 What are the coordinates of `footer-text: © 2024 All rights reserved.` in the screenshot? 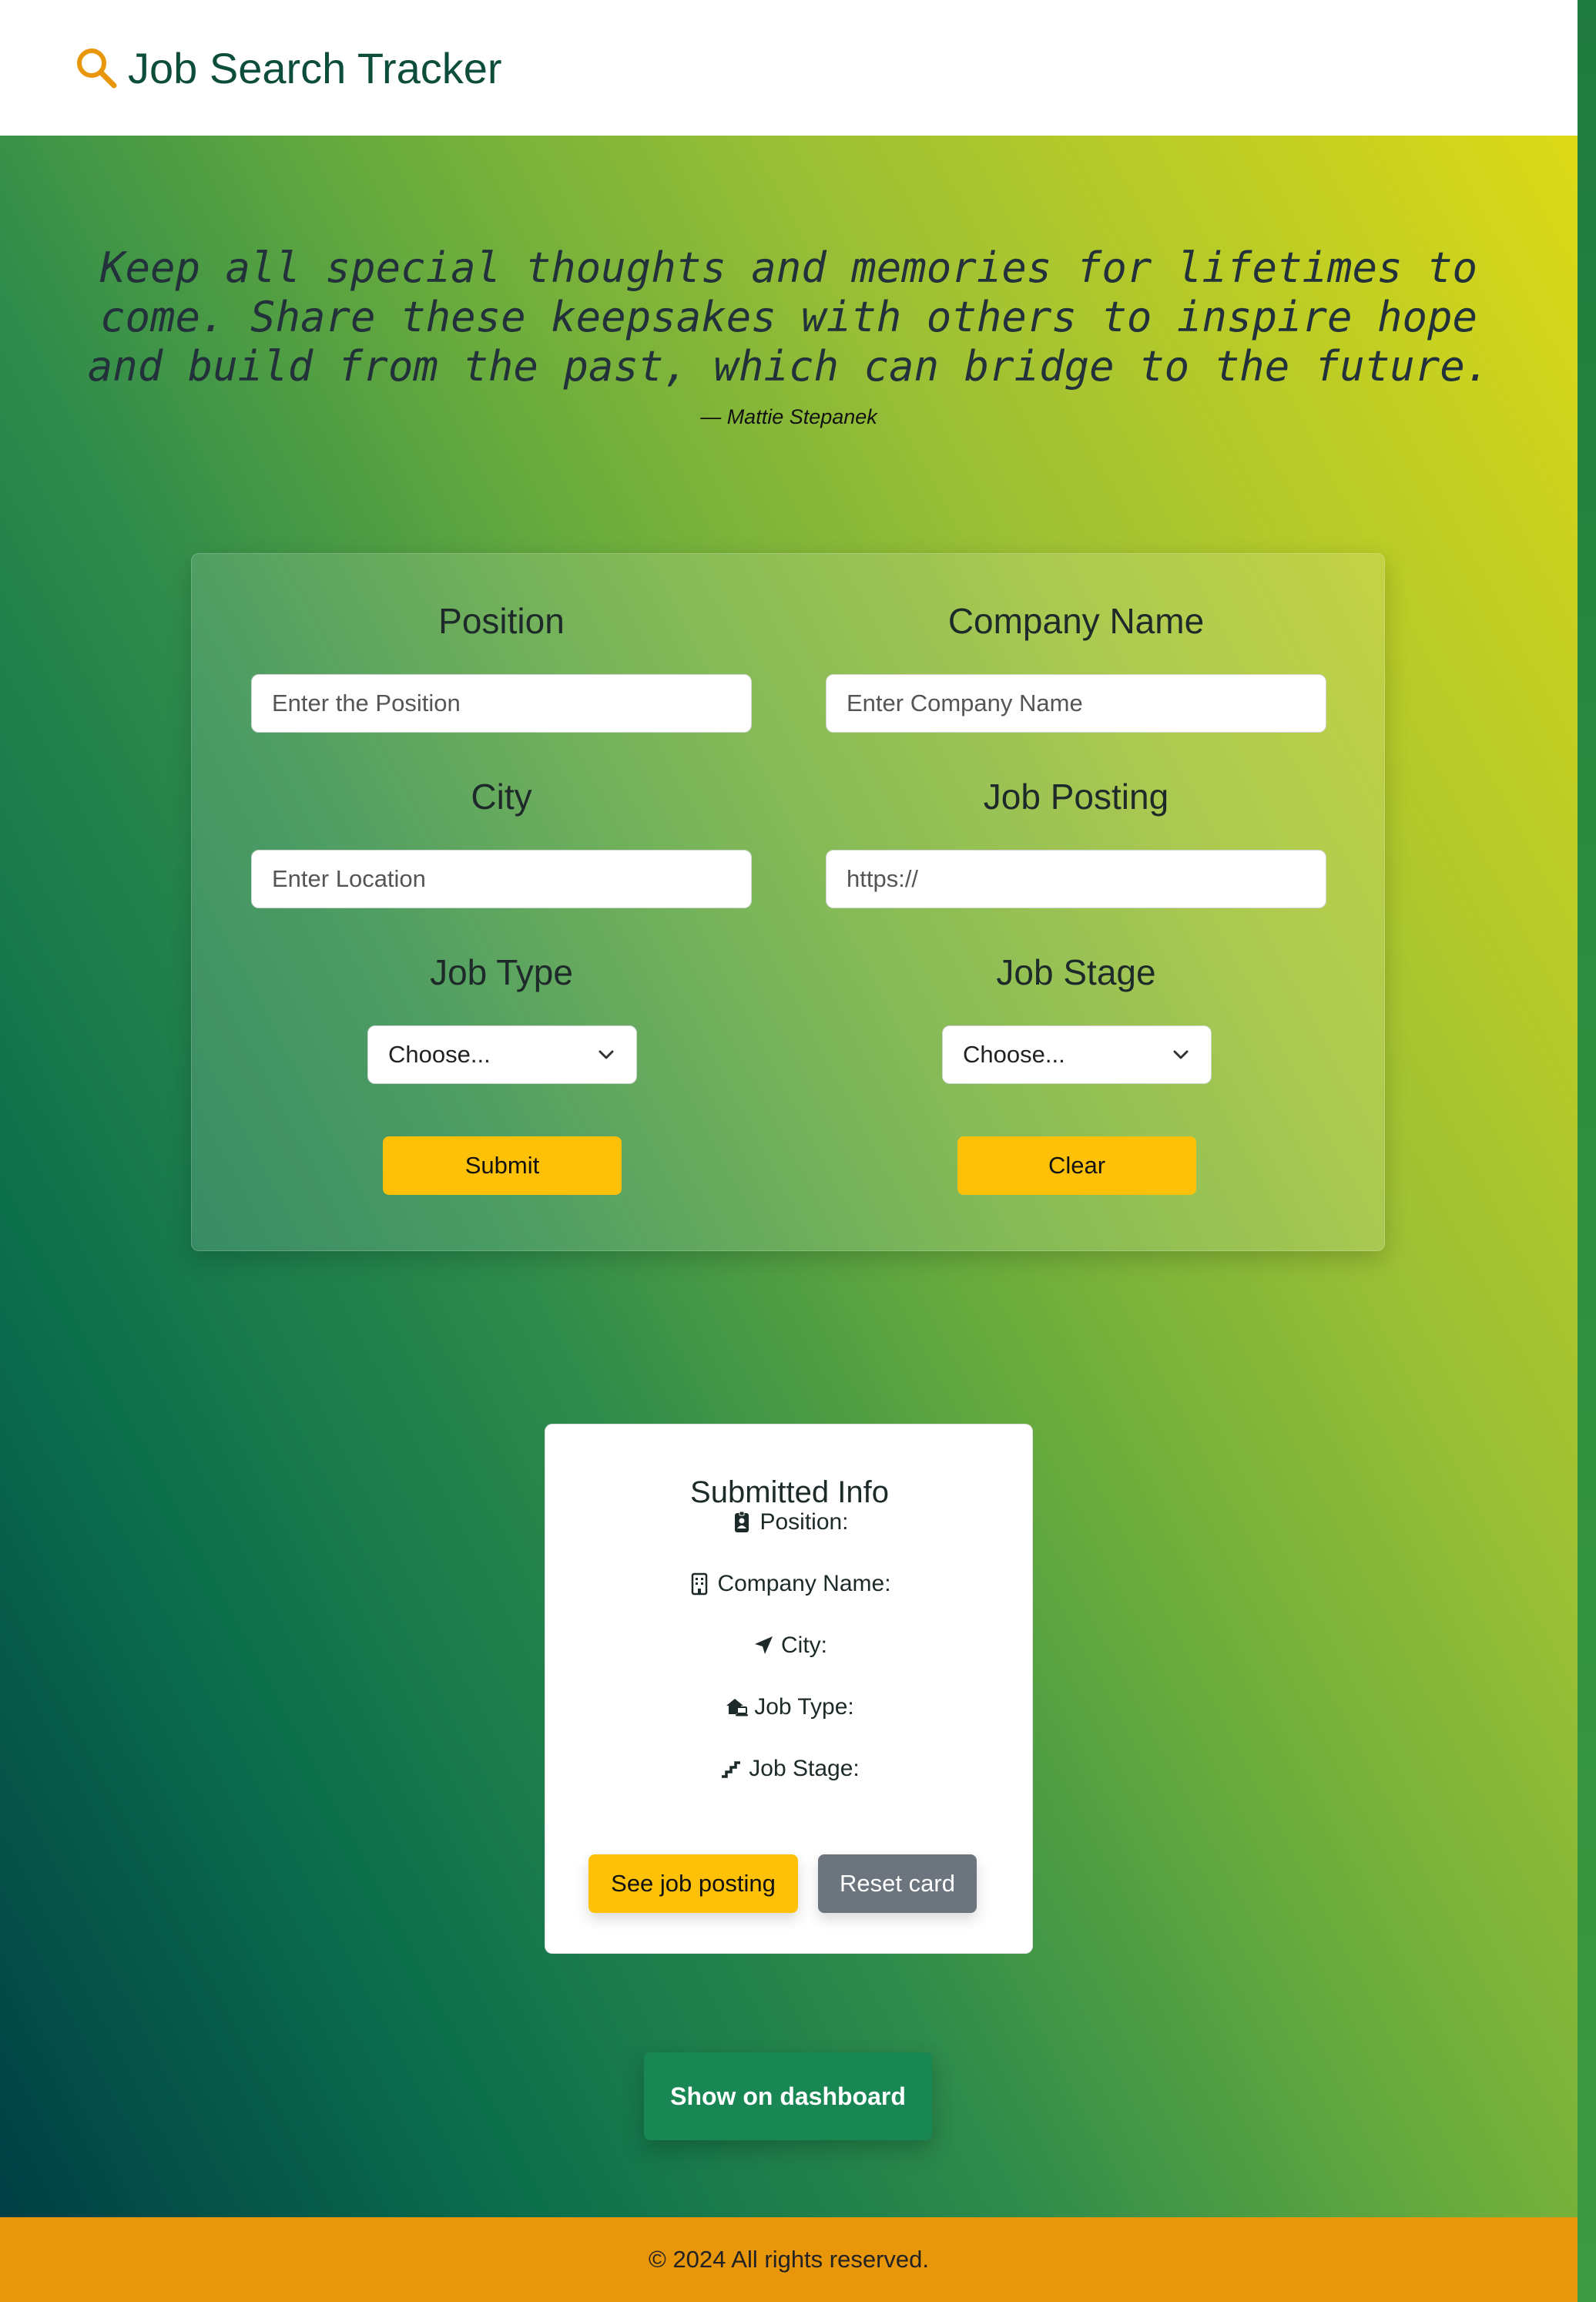 It's located at (789, 2259).